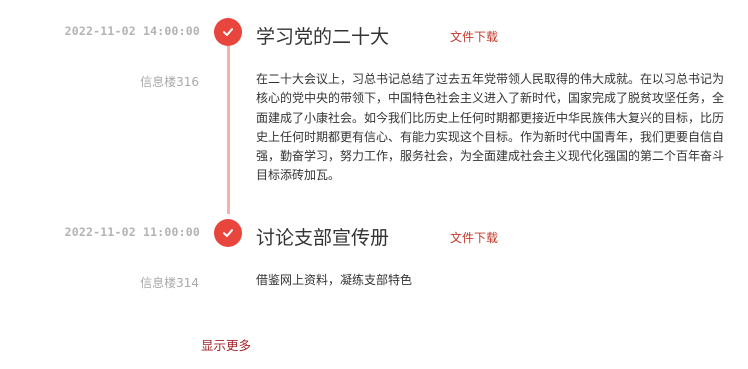 The image size is (748, 369). What do you see at coordinates (228, 130) in the screenshot?
I see `timeline-connector` at bounding box center [228, 130].